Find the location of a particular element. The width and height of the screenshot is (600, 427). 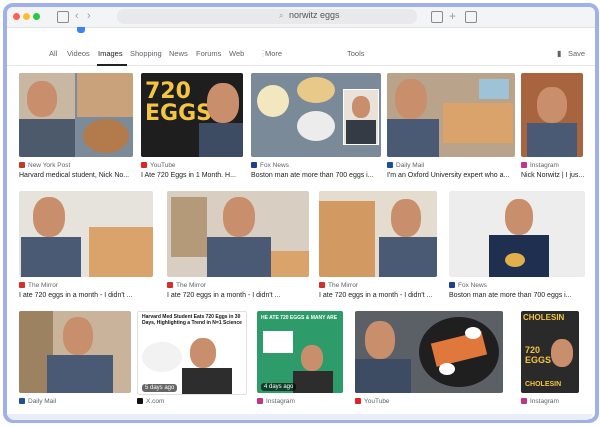

cholesin-top-text: CHOLESIN is located at coordinates (544, 317).